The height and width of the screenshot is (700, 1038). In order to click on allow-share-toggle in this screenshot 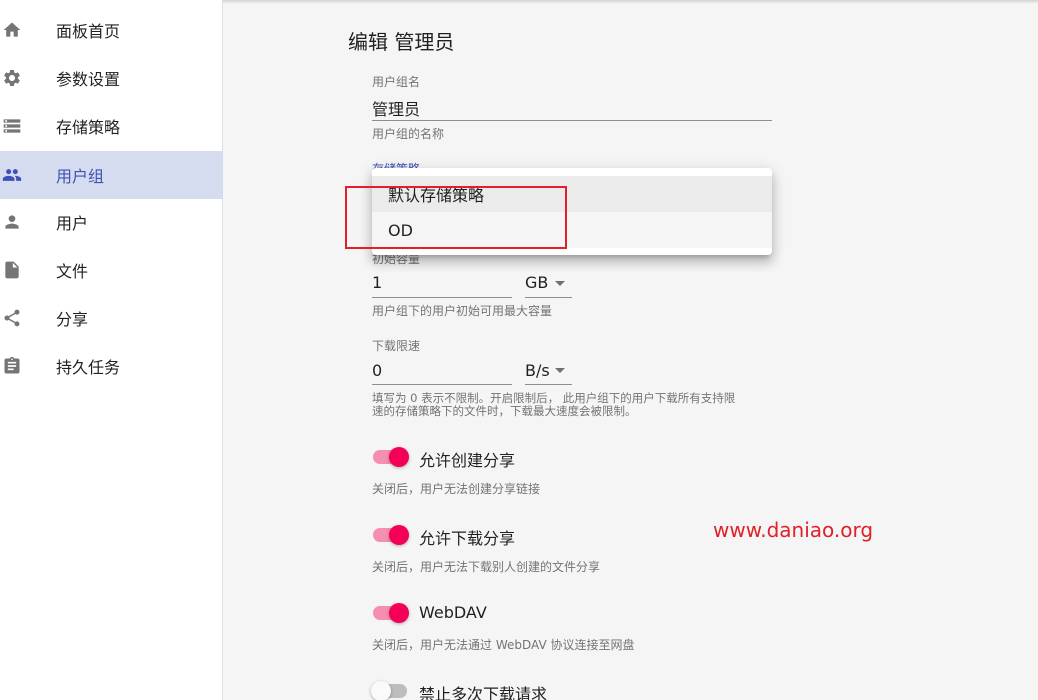, I will do `click(391, 457)`.